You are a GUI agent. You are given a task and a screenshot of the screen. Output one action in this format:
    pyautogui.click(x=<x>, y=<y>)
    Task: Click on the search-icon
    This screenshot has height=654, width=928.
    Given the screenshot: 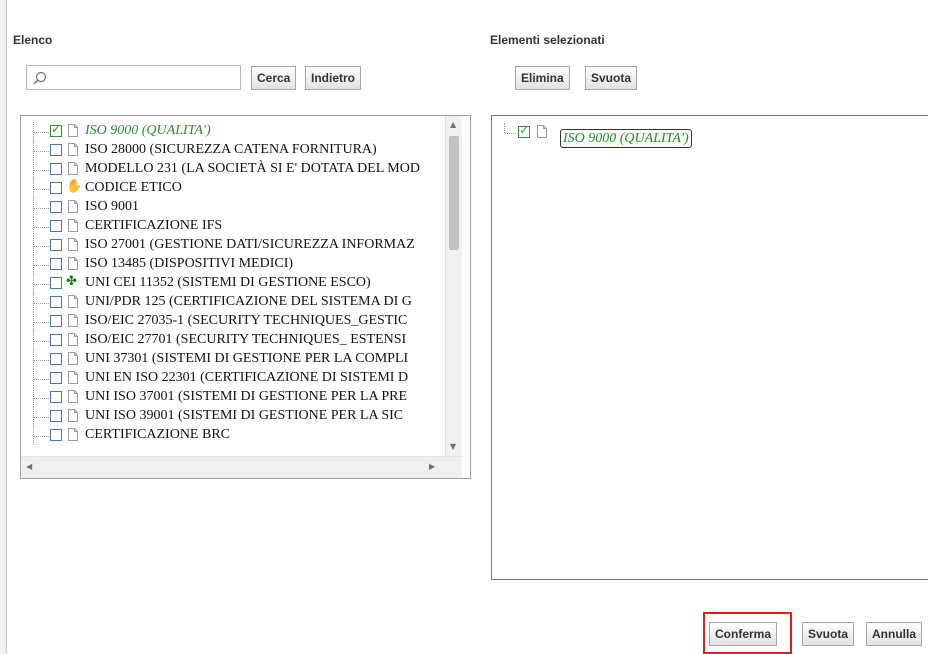 What is the action you would take?
    pyautogui.click(x=40, y=78)
    